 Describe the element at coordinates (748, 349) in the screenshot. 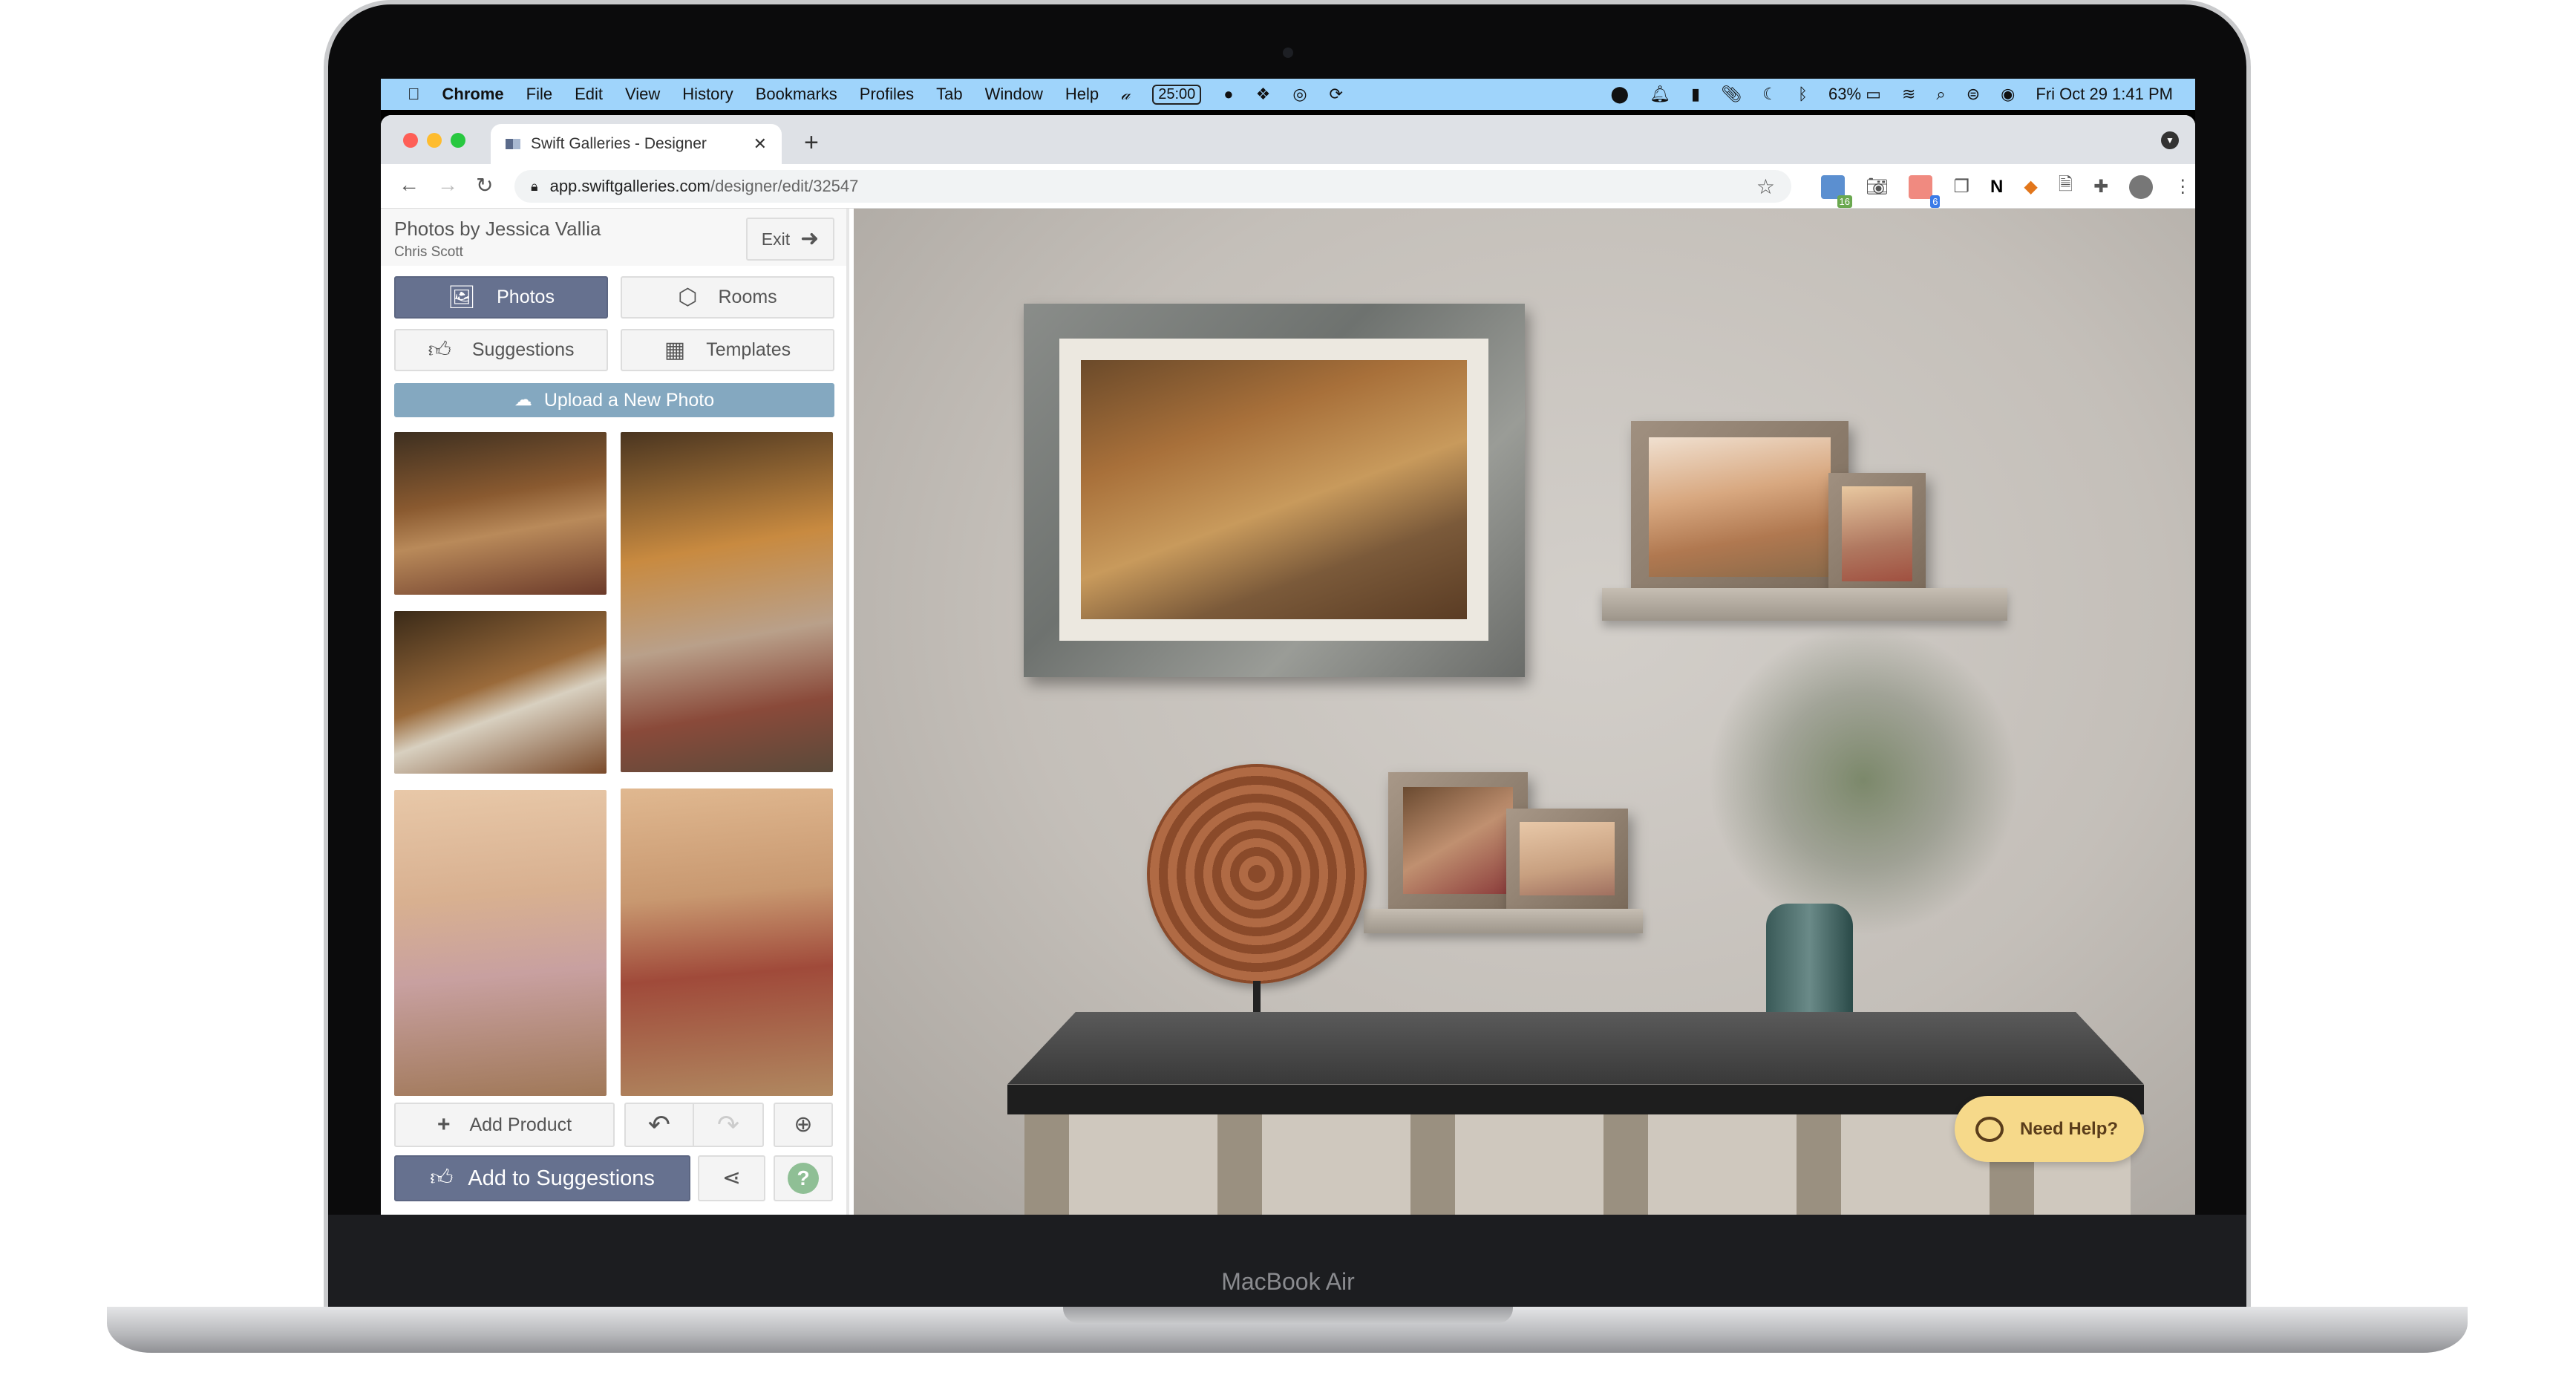

I see `tab-label: Templates` at that location.